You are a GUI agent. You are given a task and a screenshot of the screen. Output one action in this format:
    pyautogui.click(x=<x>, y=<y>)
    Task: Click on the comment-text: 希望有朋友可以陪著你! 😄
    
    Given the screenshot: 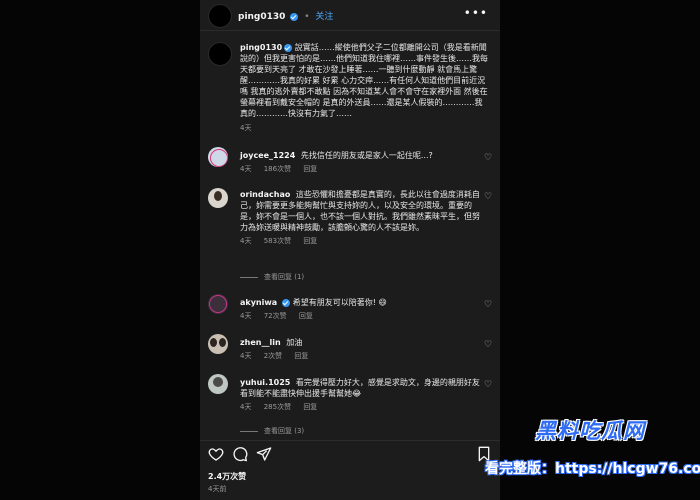 What is the action you would take?
    pyautogui.click(x=339, y=302)
    